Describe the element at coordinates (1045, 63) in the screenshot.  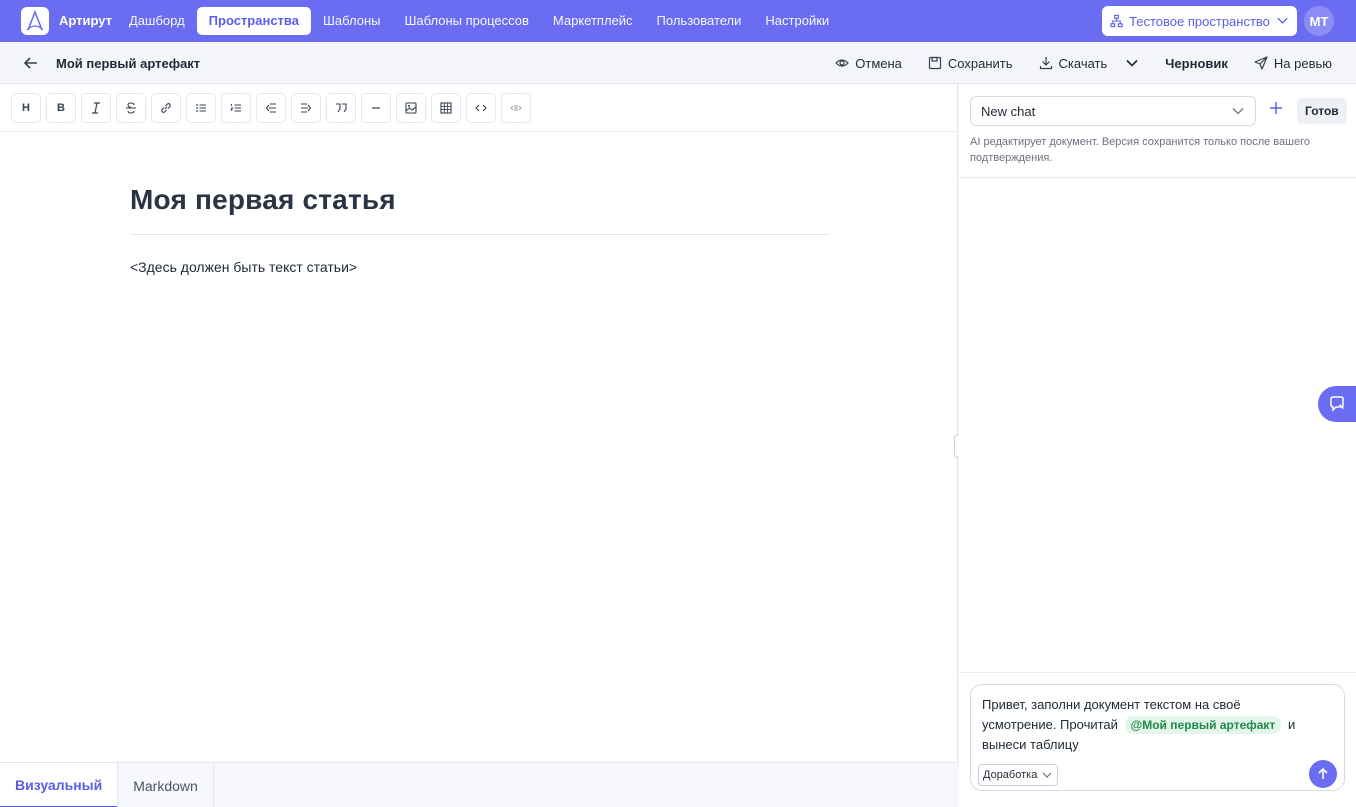
I see `download-icon` at that location.